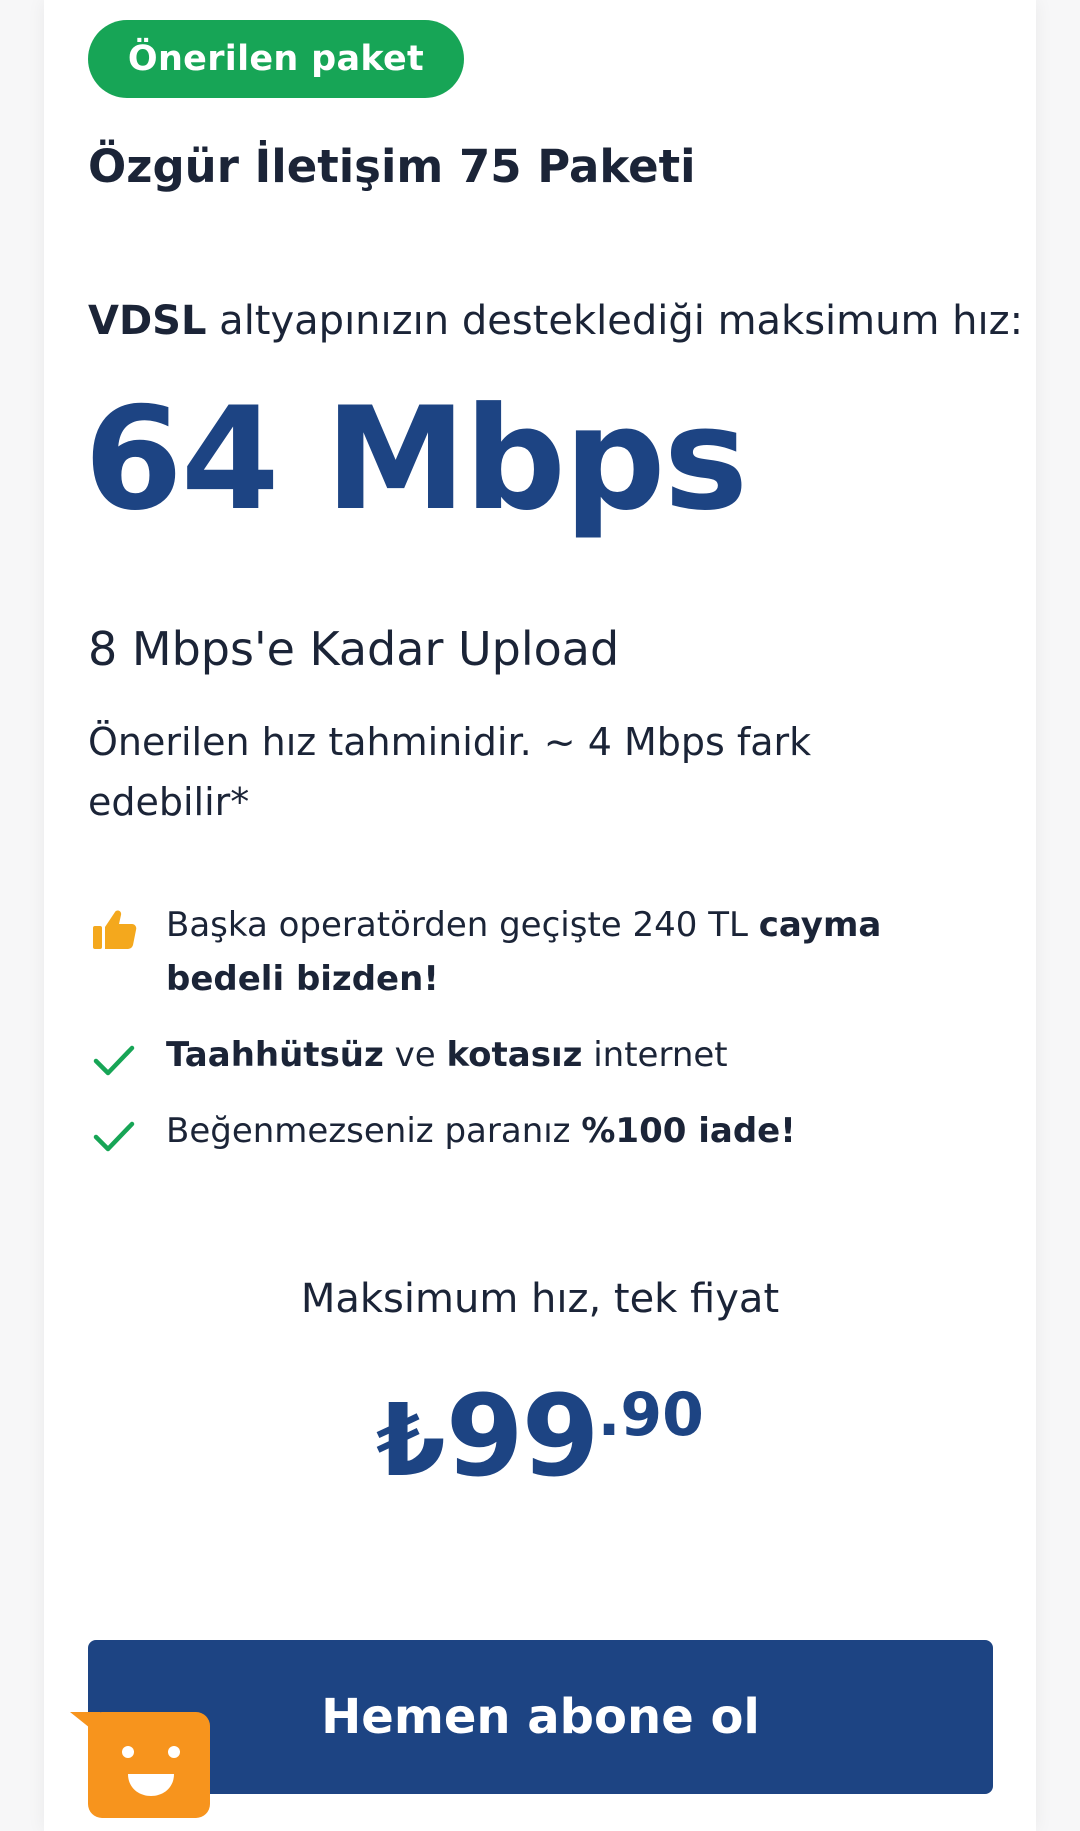 Image resolution: width=1080 pixels, height=1831 pixels. I want to click on feature-bold-text: %100 iade!, so click(688, 1131).